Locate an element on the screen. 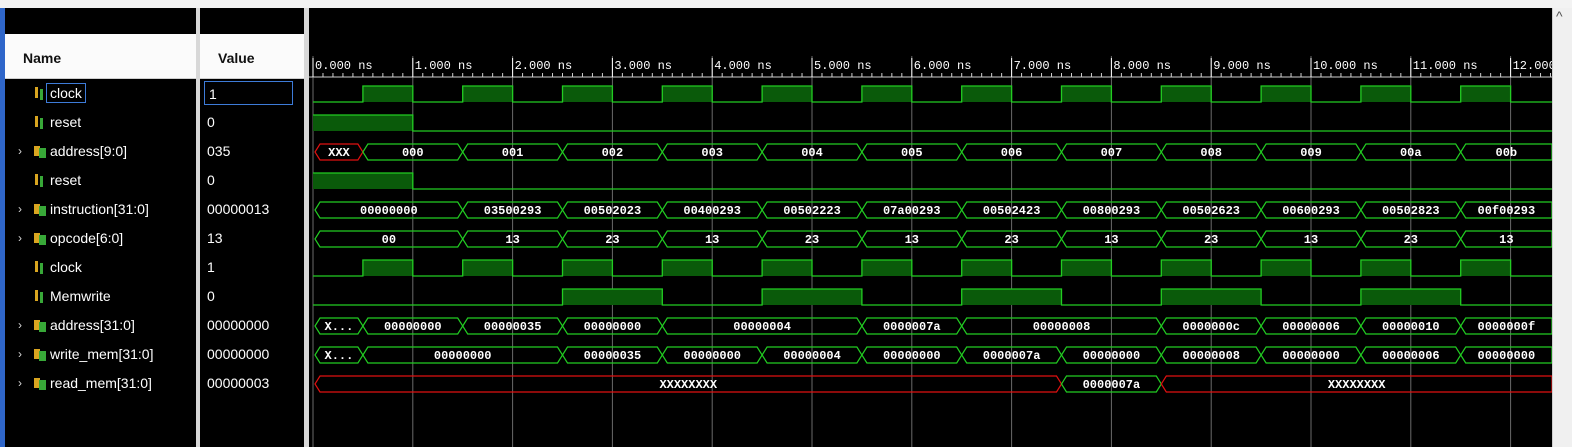 Image resolution: width=1572 pixels, height=447 pixels. bus-value-label: 0000000f is located at coordinates (1507, 327).